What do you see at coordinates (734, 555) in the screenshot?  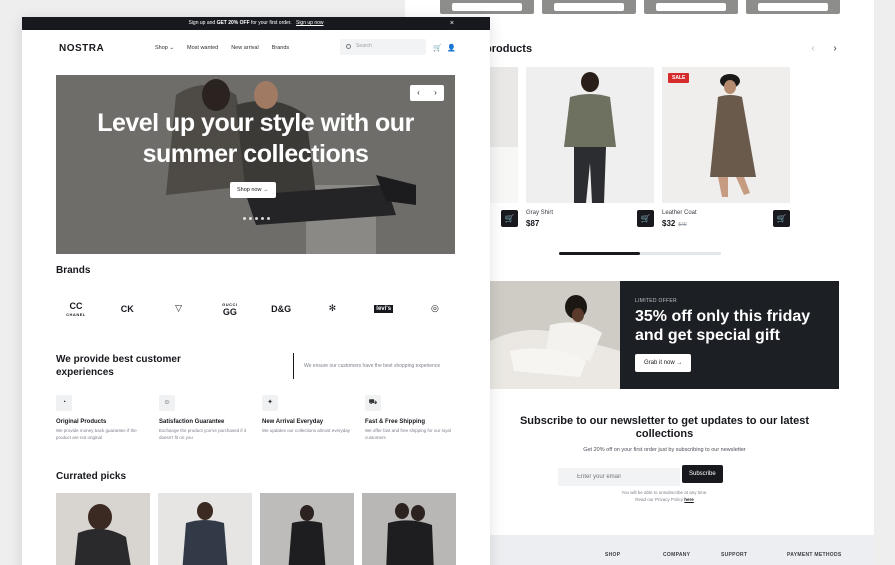 I see `footer-col-support: SUPPORT` at bounding box center [734, 555].